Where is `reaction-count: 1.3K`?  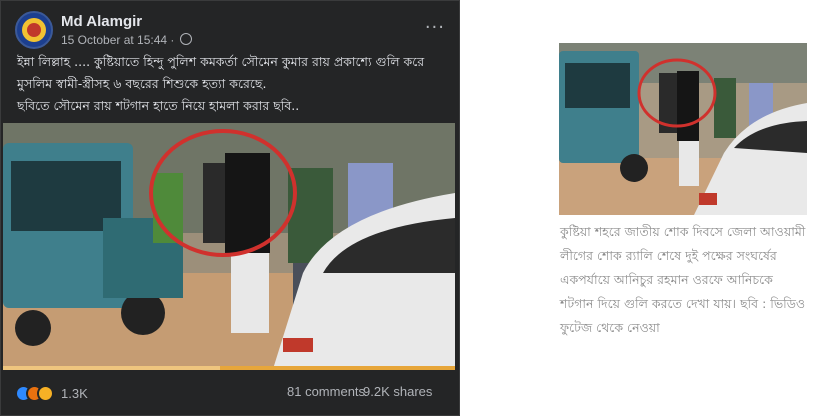
reaction-count: 1.3K is located at coordinates (74, 393).